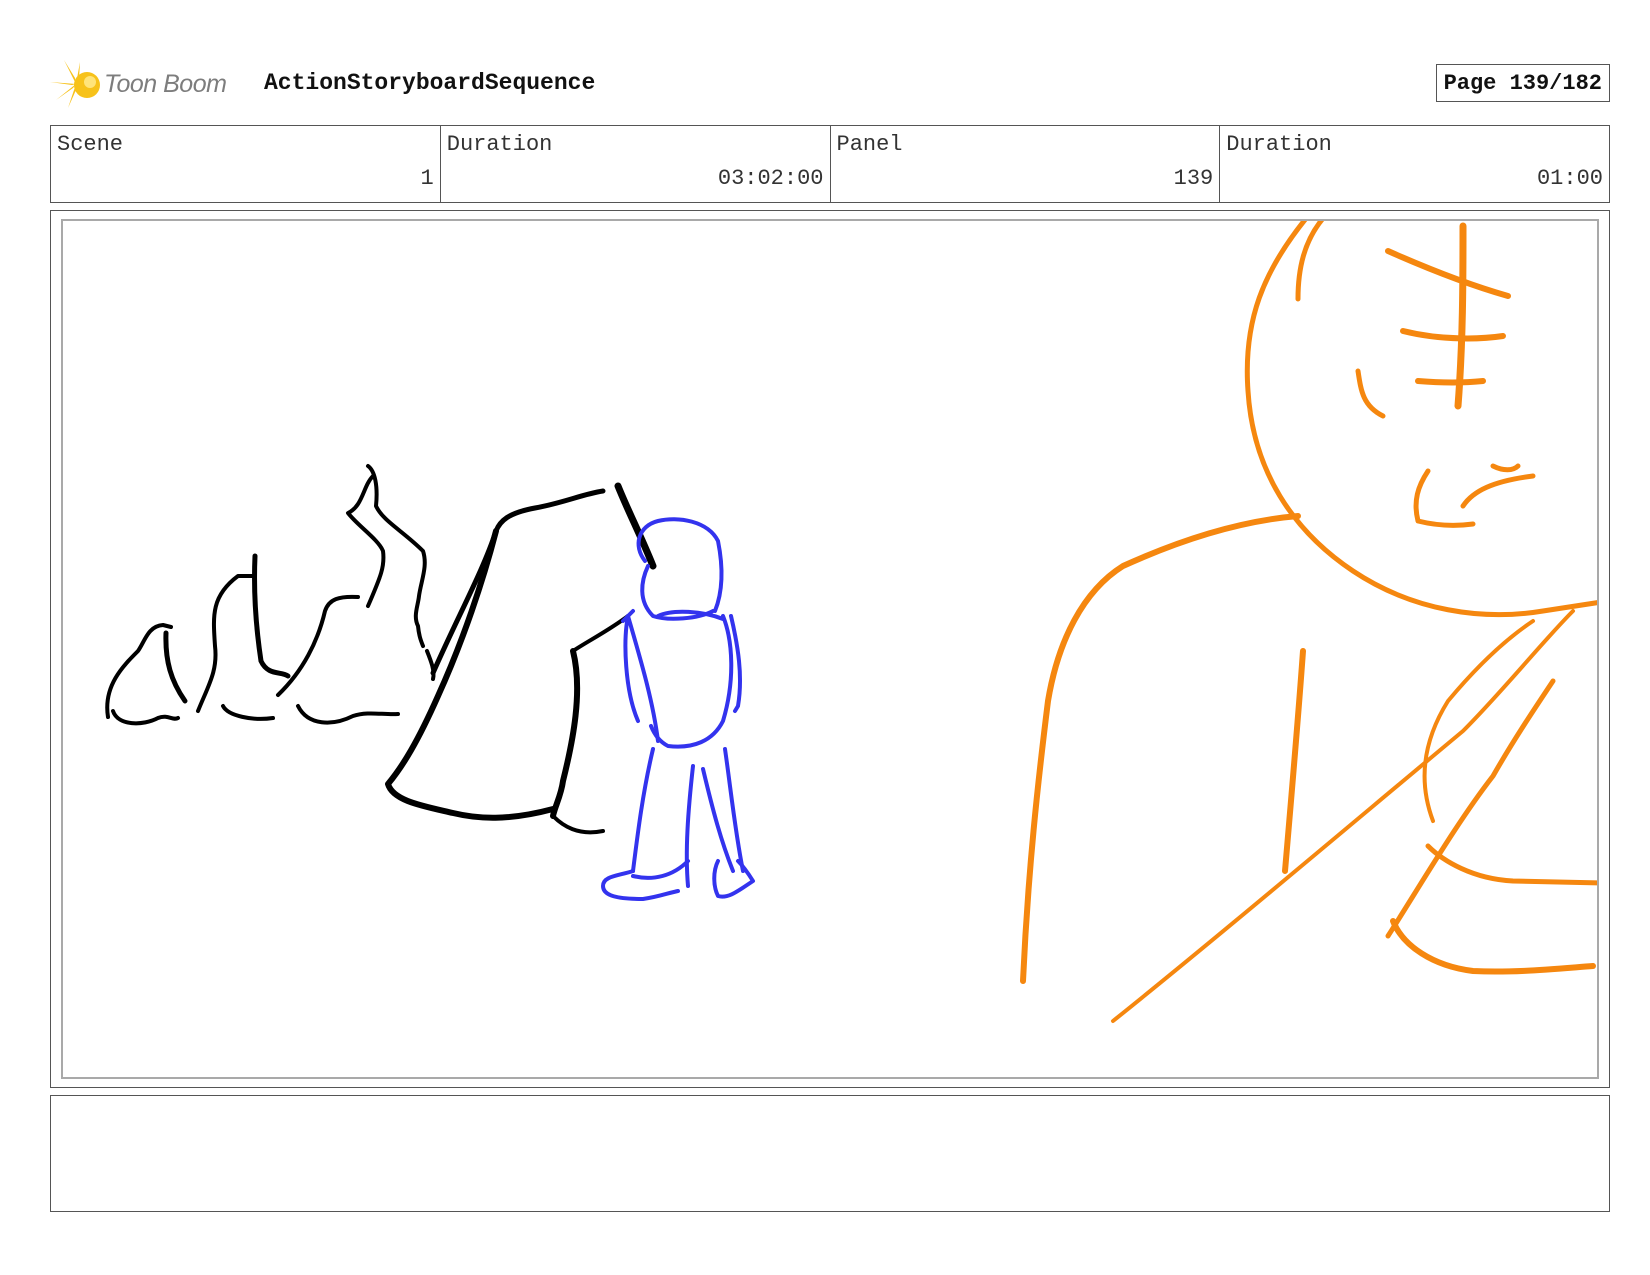 The height and width of the screenshot is (1275, 1650). What do you see at coordinates (1279, 144) in the screenshot?
I see `panel-duration-label: Duration` at bounding box center [1279, 144].